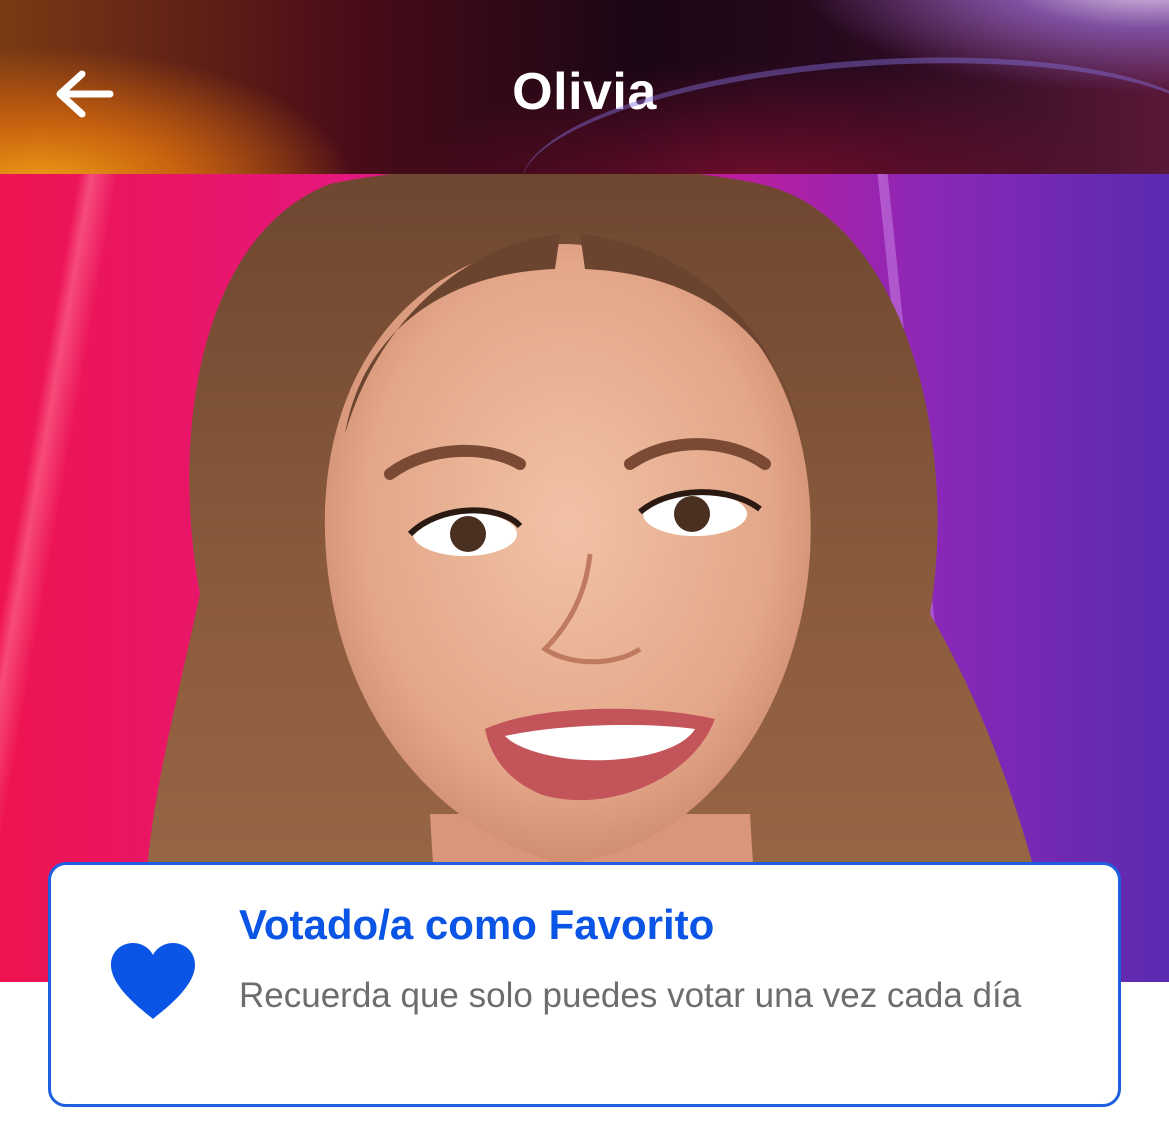  What do you see at coordinates (153, 981) in the screenshot?
I see `heart-icon` at bounding box center [153, 981].